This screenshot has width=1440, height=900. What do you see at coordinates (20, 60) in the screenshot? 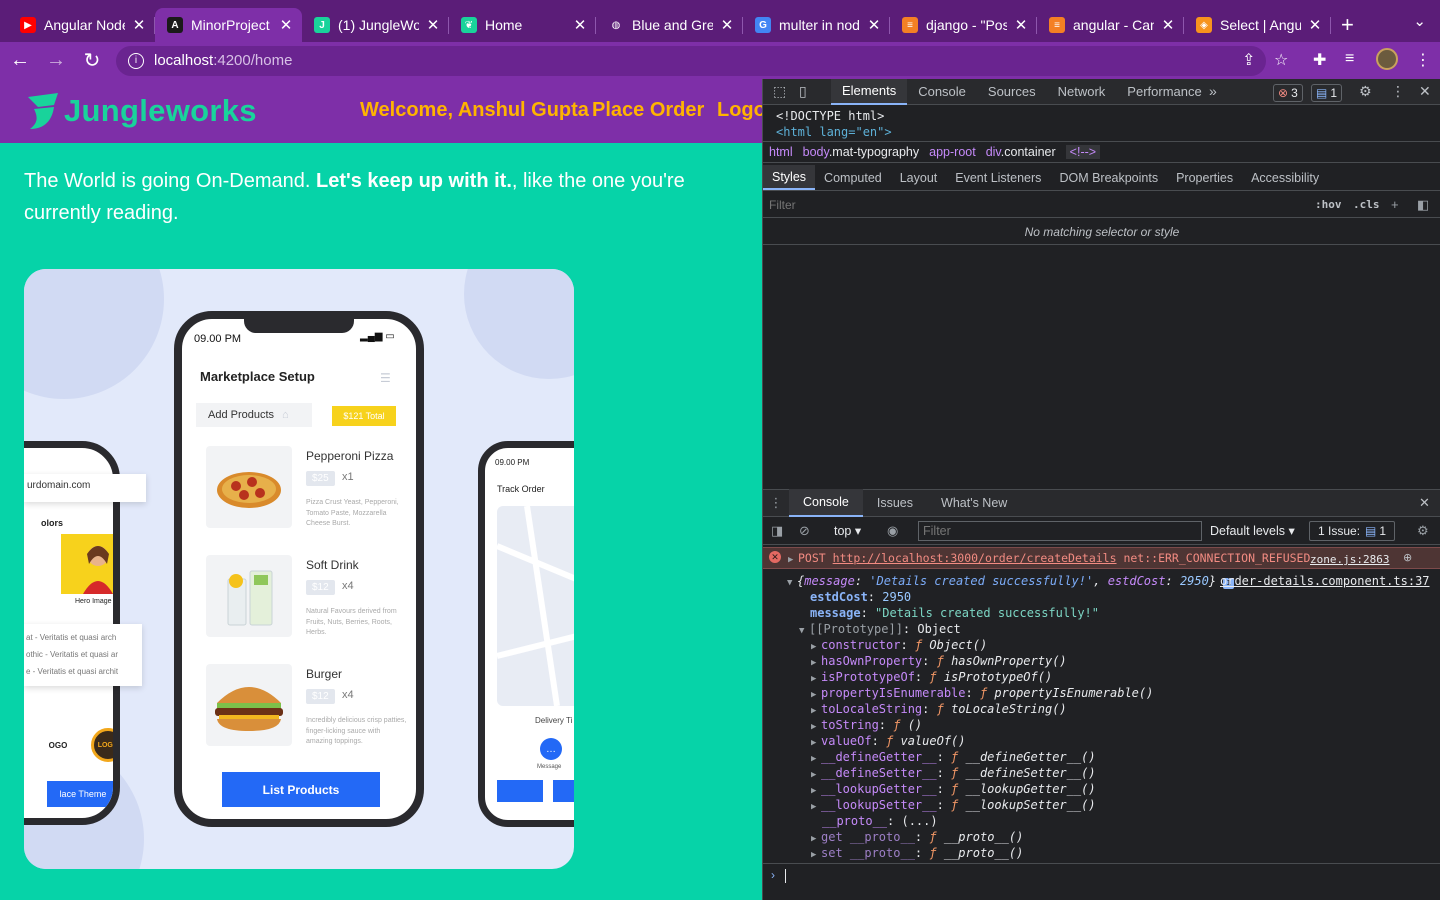
I see `back-icon: ←` at bounding box center [20, 60].